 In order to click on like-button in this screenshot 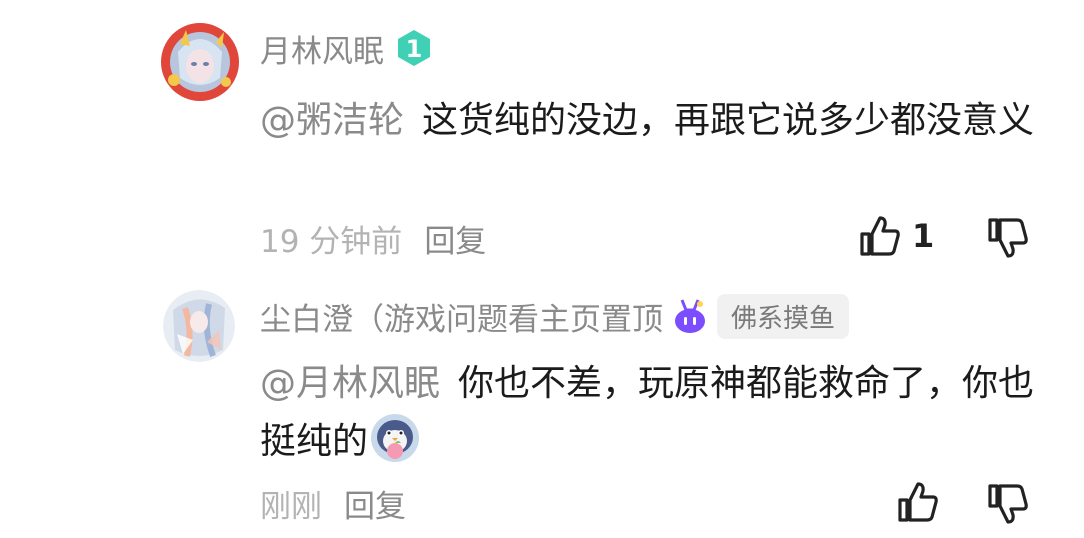, I will do `click(918, 502)`.